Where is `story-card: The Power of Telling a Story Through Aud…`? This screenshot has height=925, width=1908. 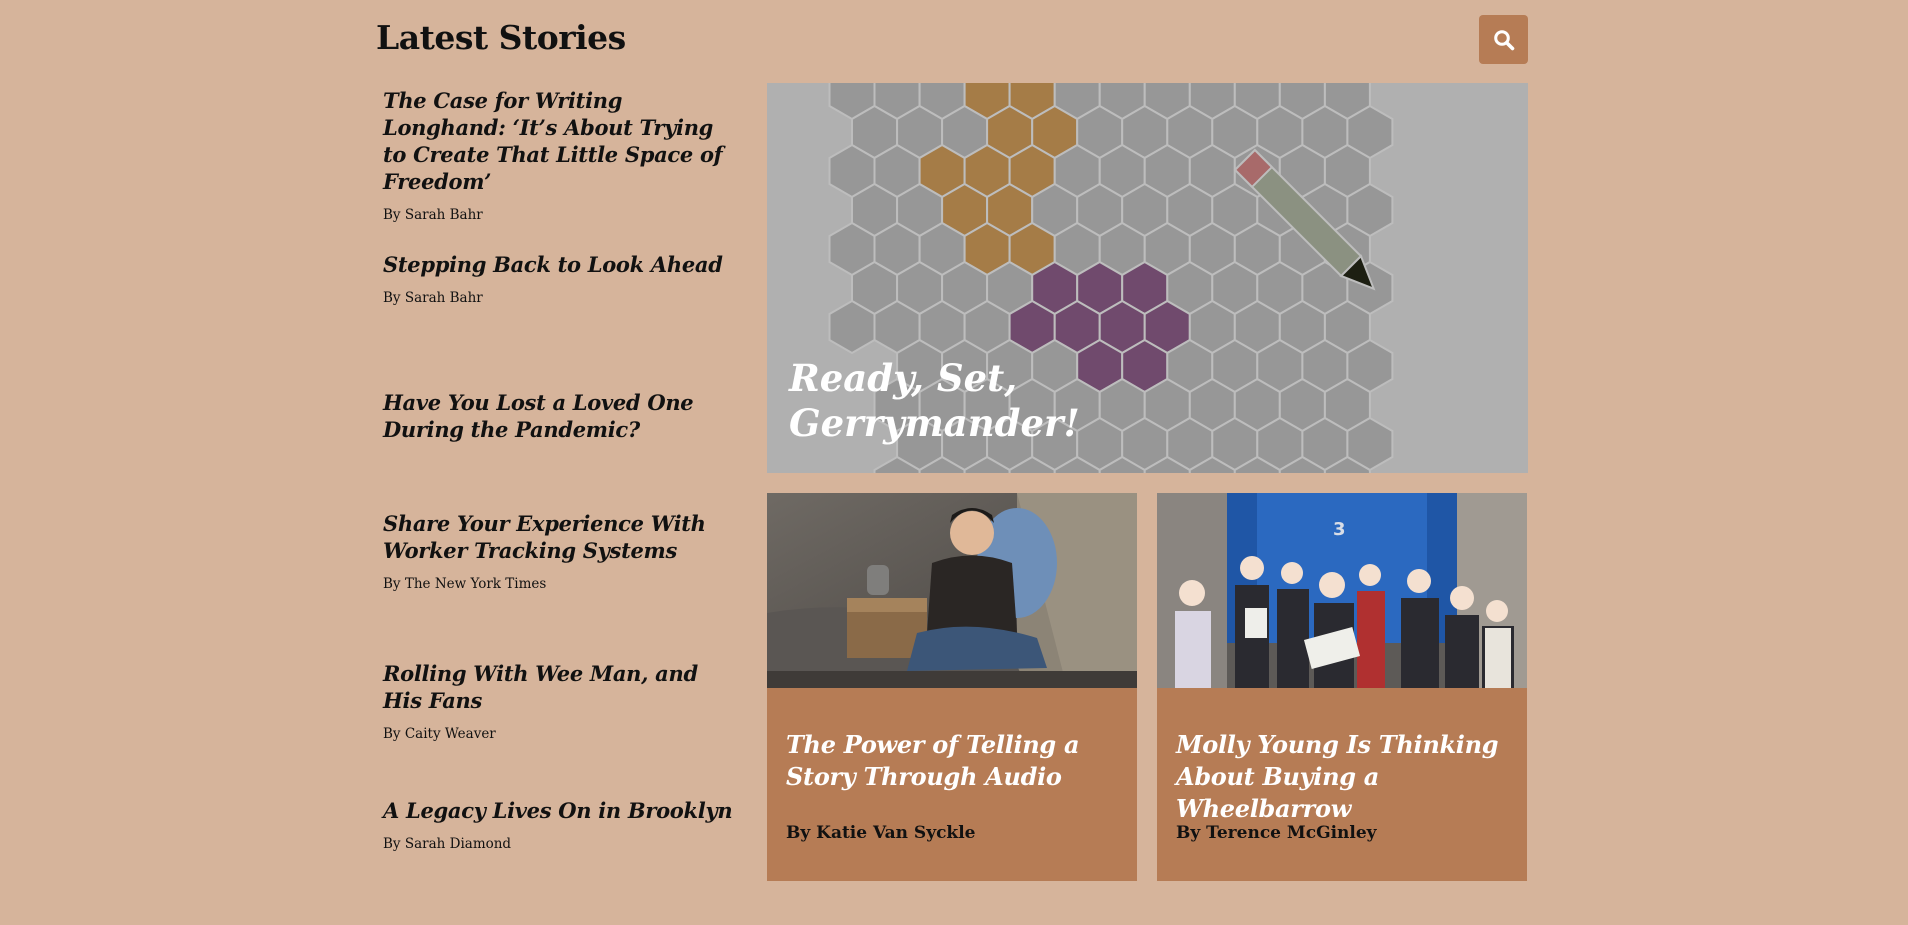 story-card: The Power of Telling a Story Through Aud… is located at coordinates (952, 687).